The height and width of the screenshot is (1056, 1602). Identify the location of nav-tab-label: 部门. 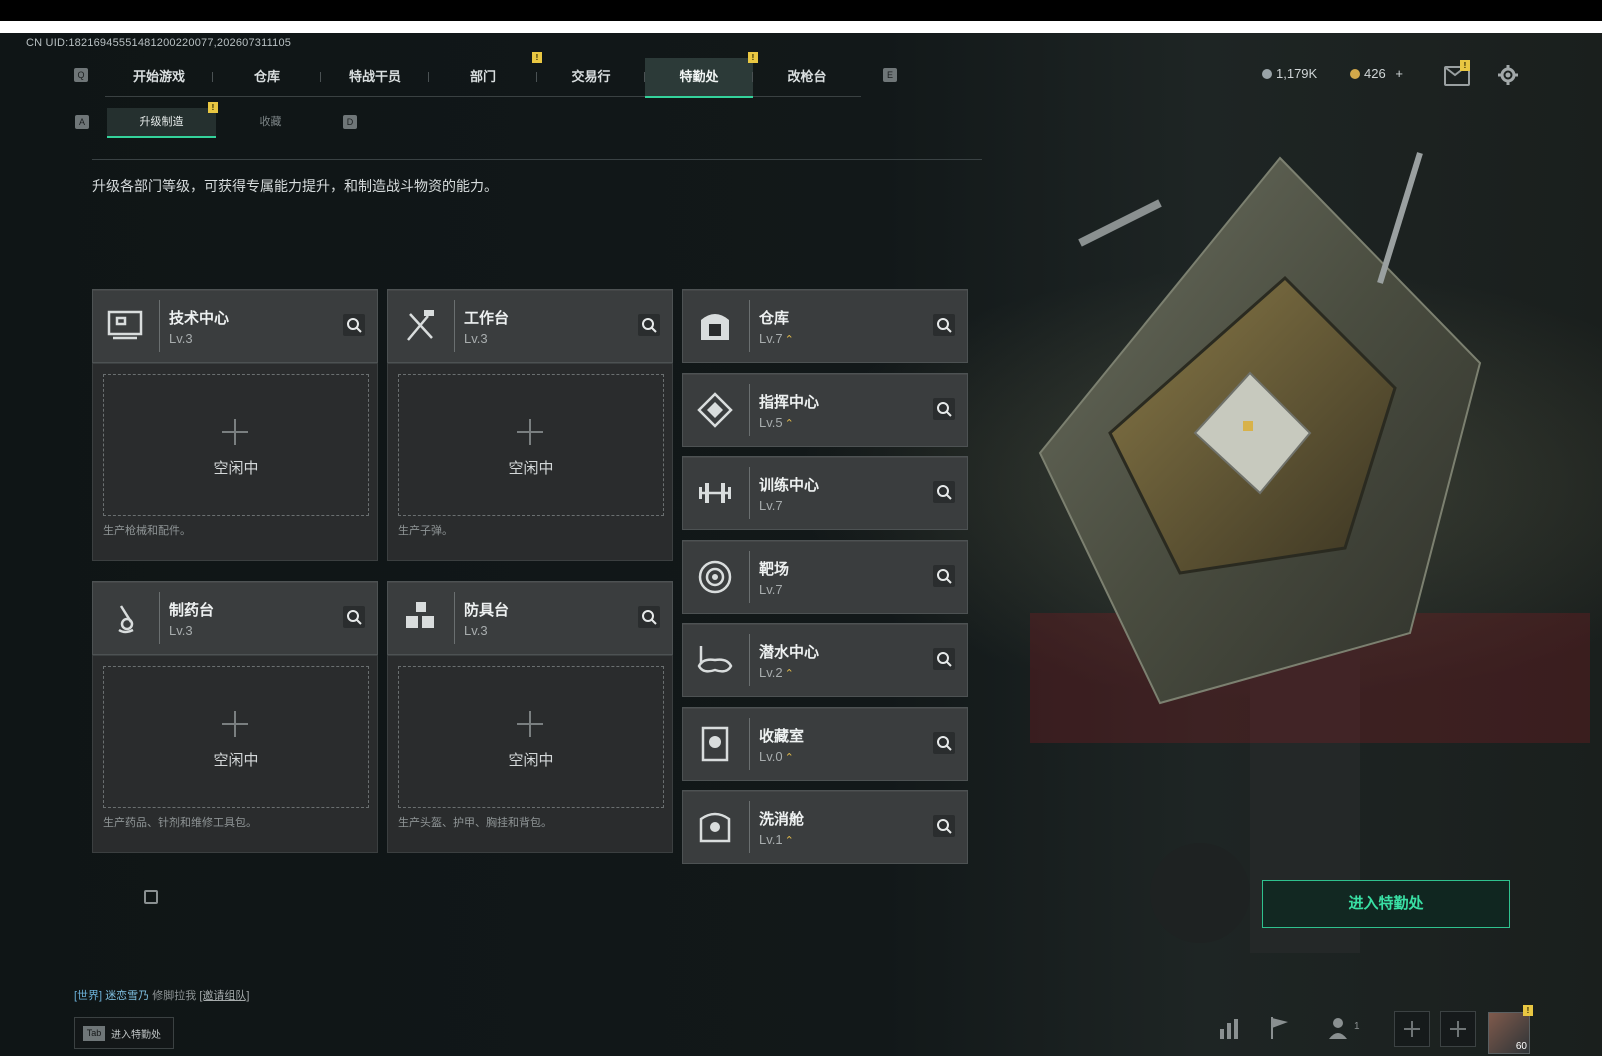
(482, 76).